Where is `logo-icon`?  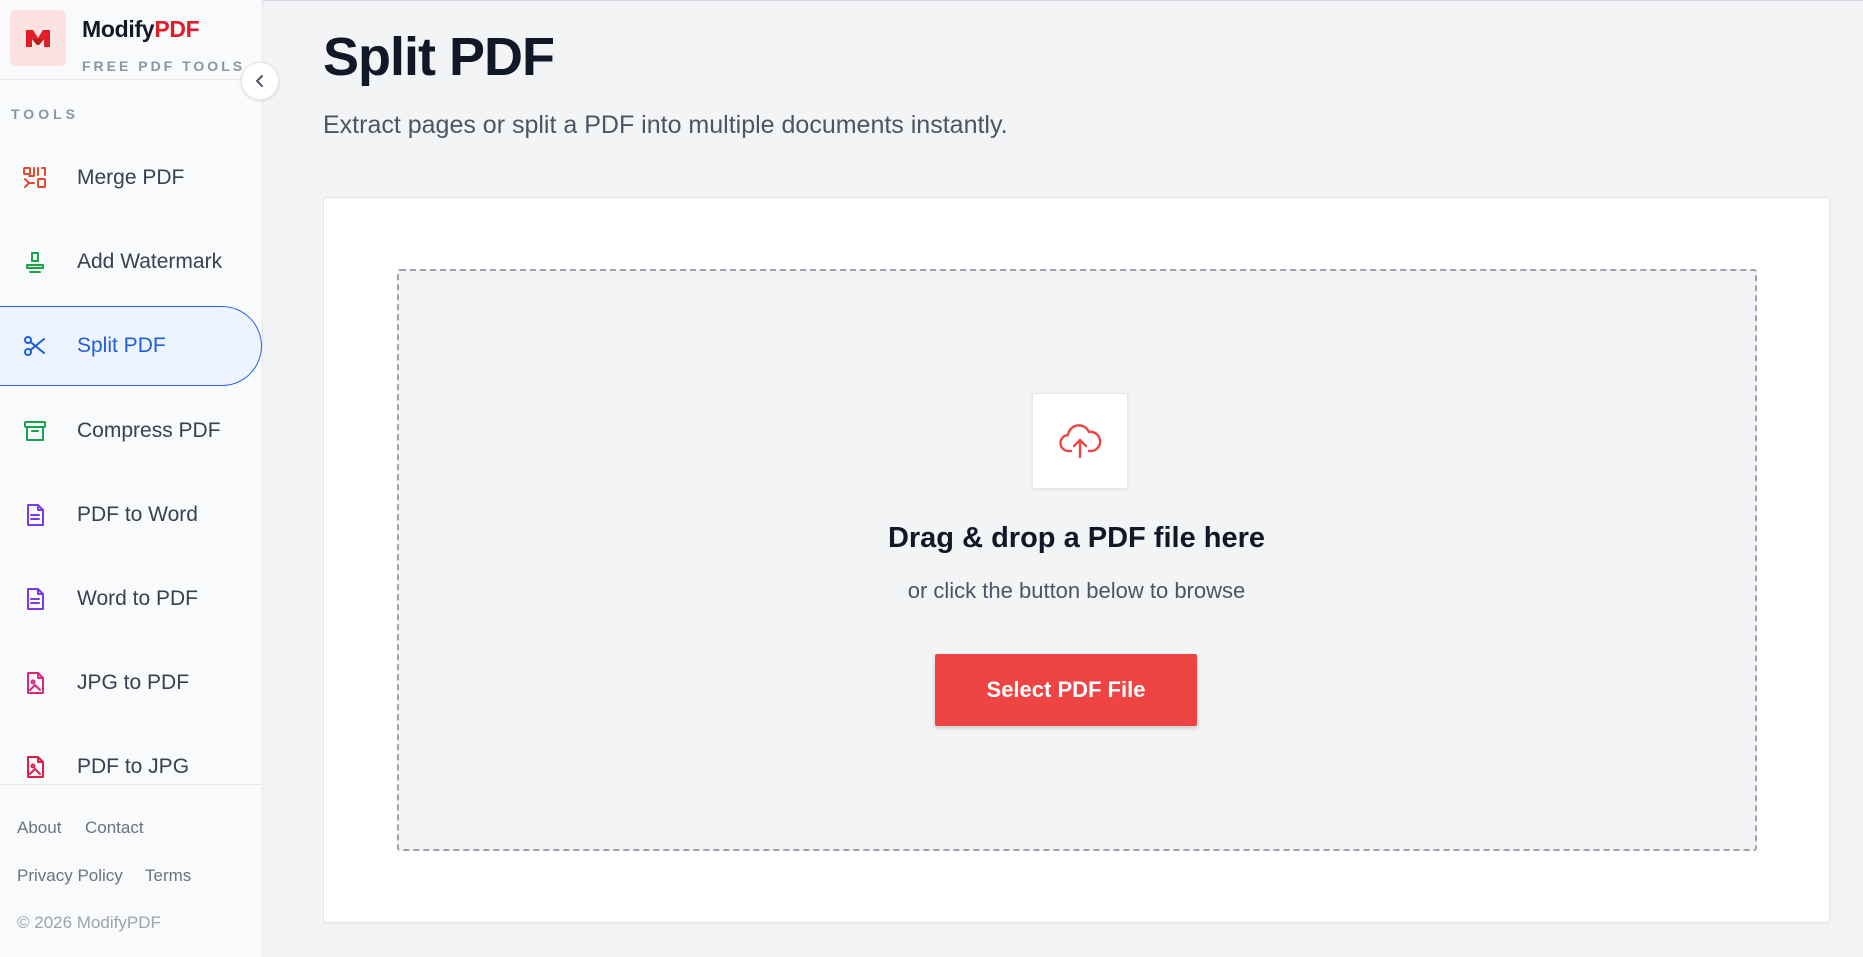
logo-icon is located at coordinates (38, 38).